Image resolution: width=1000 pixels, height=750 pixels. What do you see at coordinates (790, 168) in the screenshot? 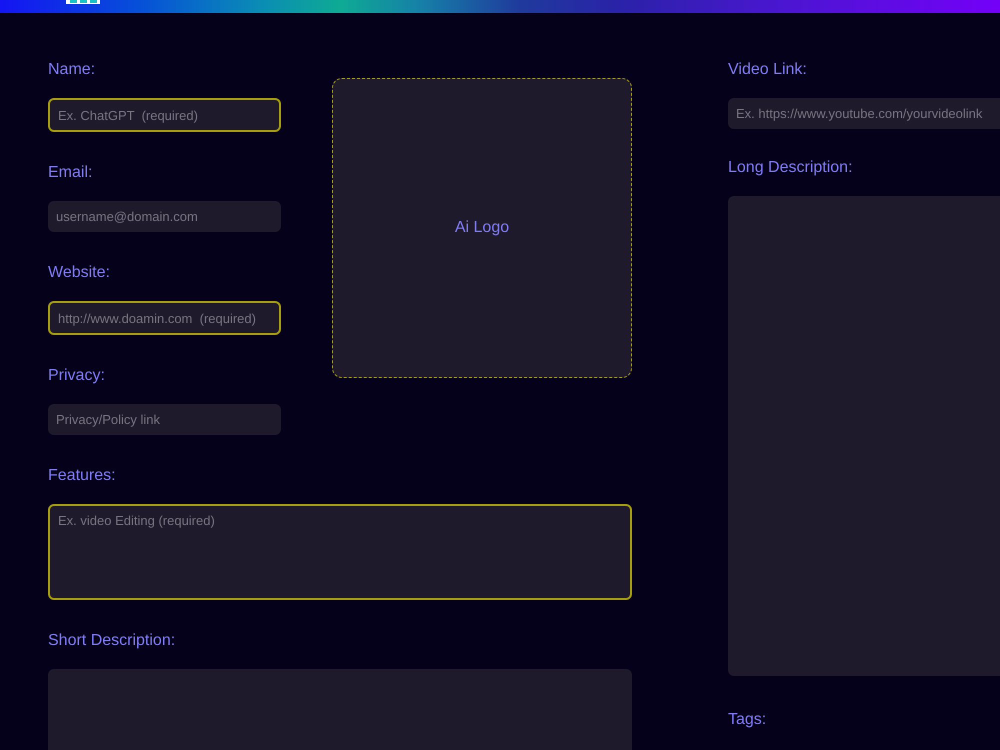
I see `field-label: Long Description:` at bounding box center [790, 168].